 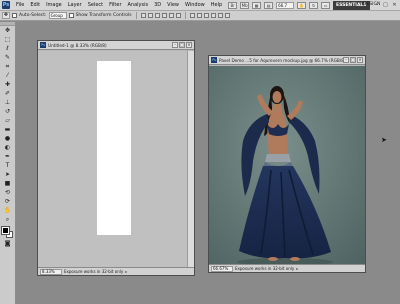 I want to click on menu-3d: 3D, so click(x=157, y=5).